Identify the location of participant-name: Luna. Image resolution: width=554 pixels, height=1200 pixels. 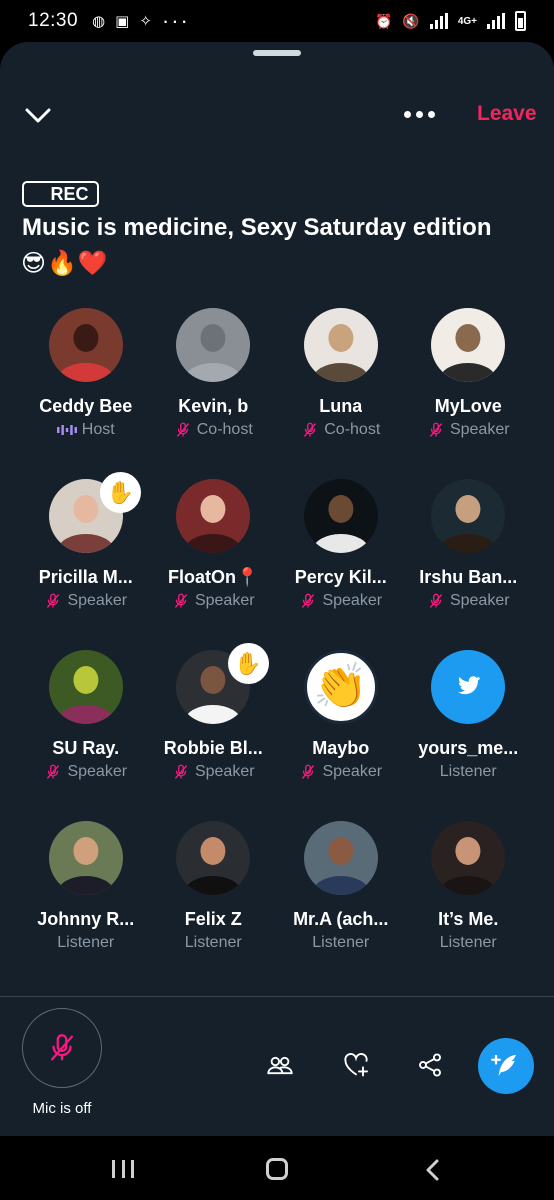
(341, 406).